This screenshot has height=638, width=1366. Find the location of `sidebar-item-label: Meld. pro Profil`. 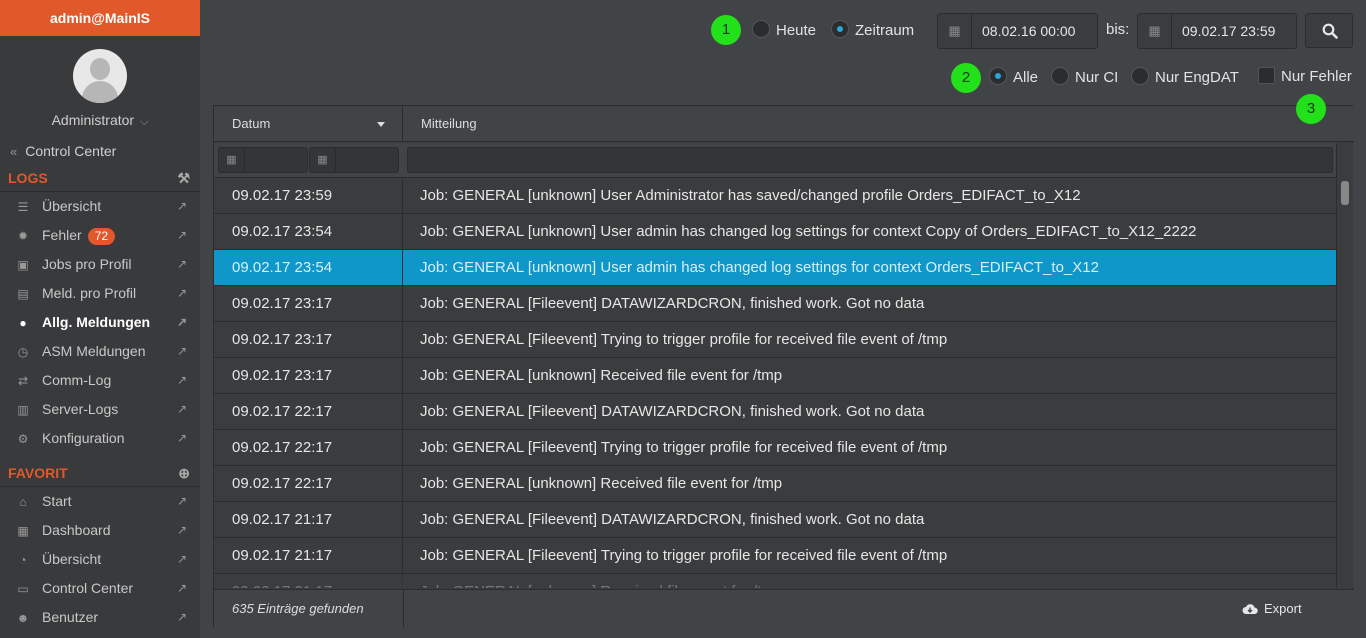

sidebar-item-label: Meld. pro Profil is located at coordinates (89, 293).